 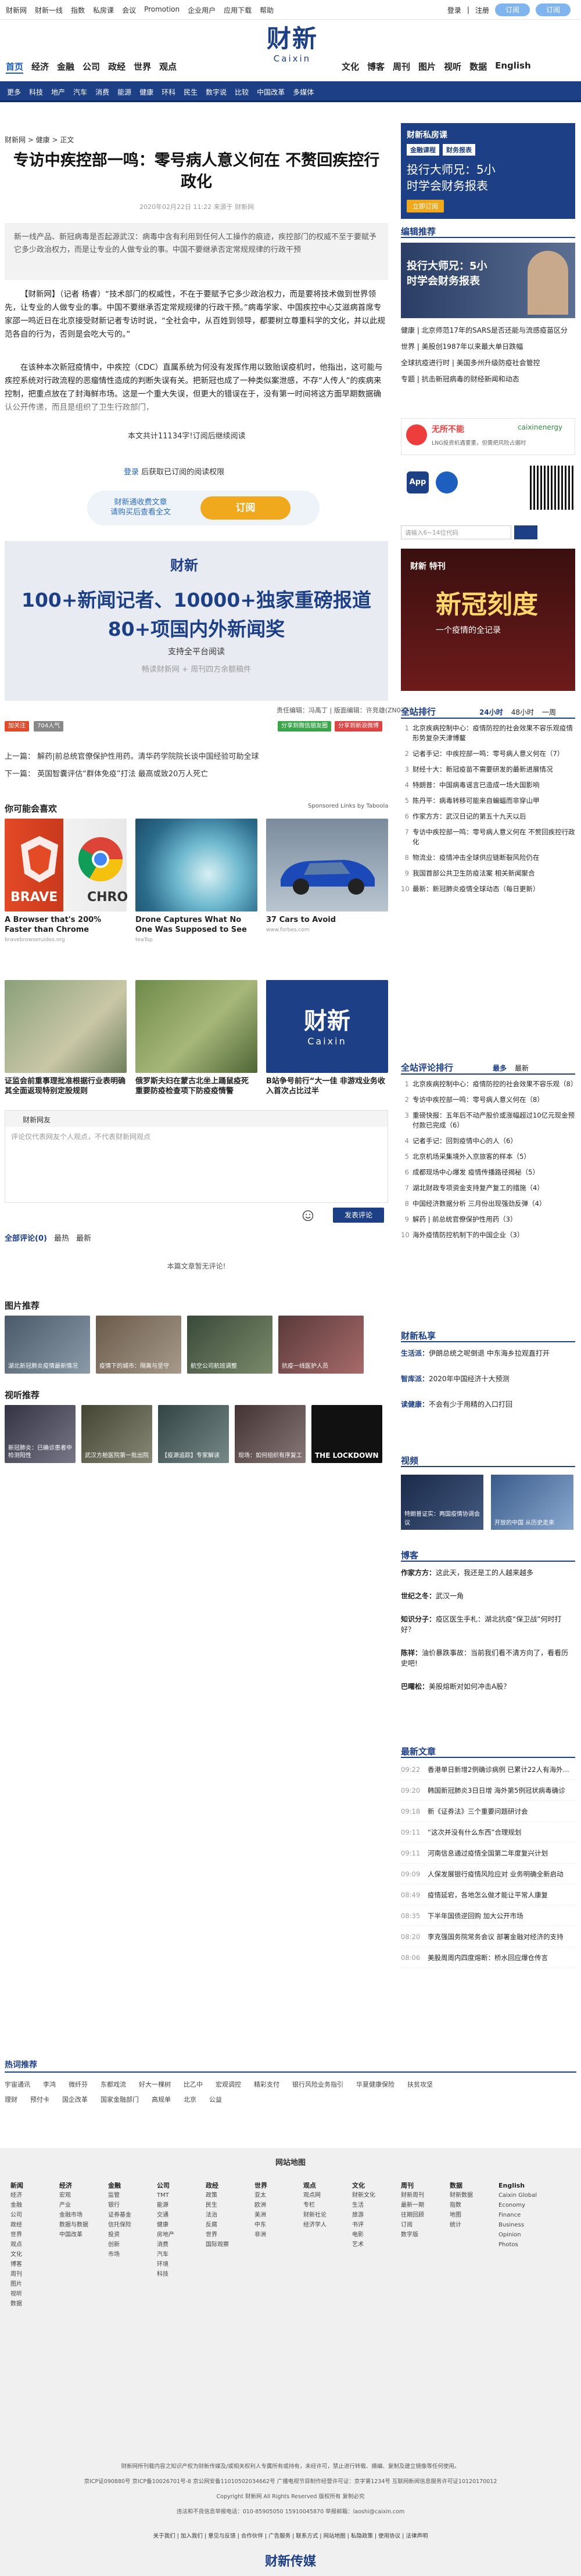 I want to click on top-link-meeting: 会议, so click(x=129, y=10).